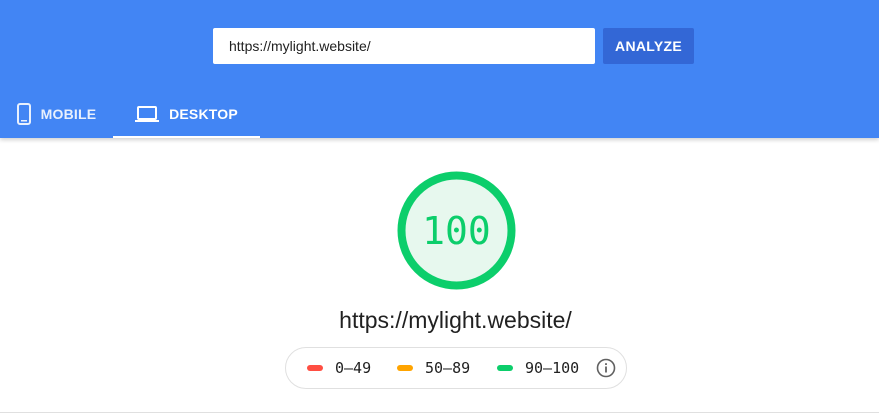 This screenshot has width=879, height=418. I want to click on info-icon, so click(606, 368).